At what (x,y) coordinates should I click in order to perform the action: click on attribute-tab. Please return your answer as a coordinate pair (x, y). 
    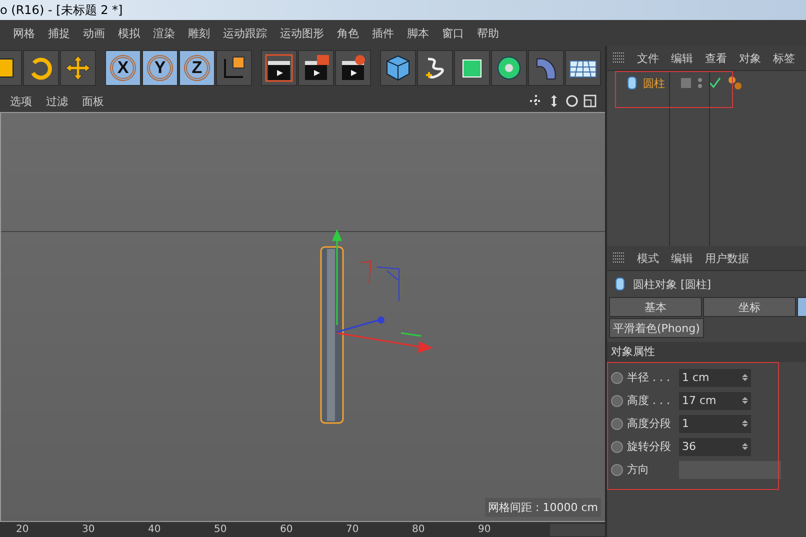
    Looking at the image, I should click on (801, 307).